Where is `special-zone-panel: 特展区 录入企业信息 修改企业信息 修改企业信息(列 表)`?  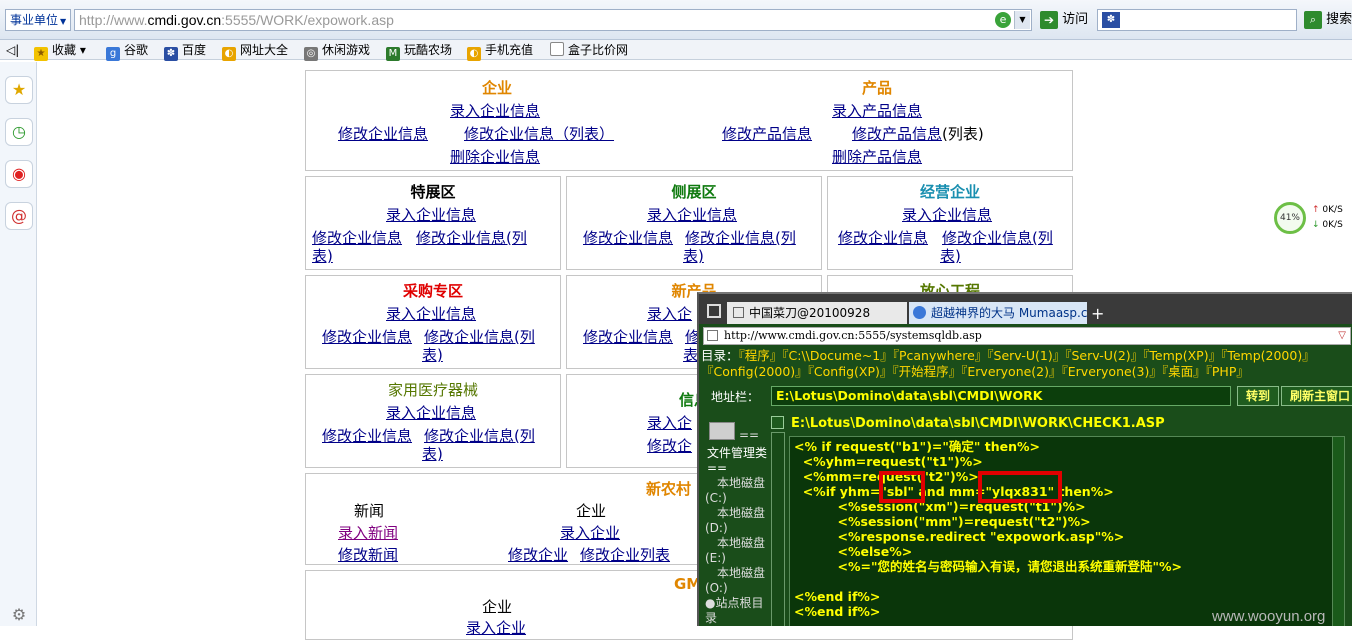 special-zone-panel: 特展区 录入企业信息 修改企业信息 修改企业信息(列 表) is located at coordinates (433, 223).